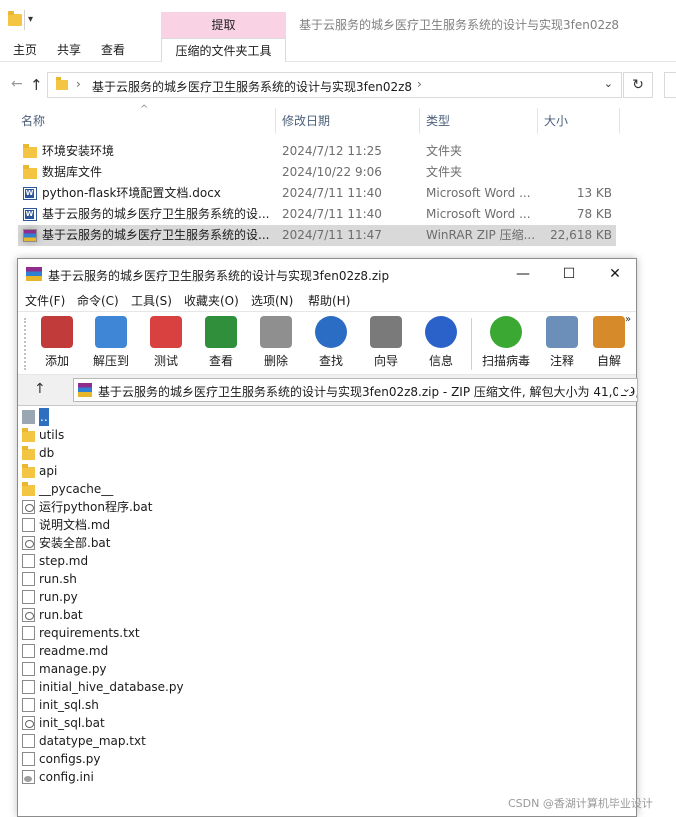  What do you see at coordinates (34, 274) in the screenshot?
I see `winrar-app-icon` at bounding box center [34, 274].